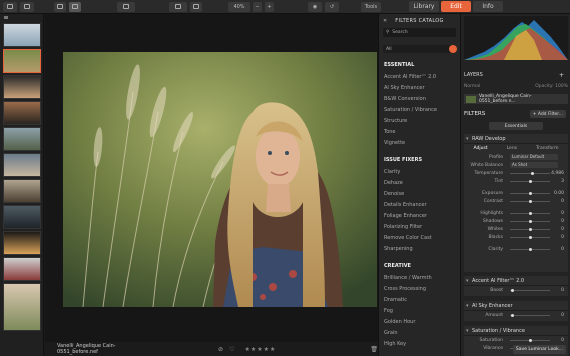  Describe the element at coordinates (481, 148) in the screenshot. I see `tab-adjust: Adjust` at that location.